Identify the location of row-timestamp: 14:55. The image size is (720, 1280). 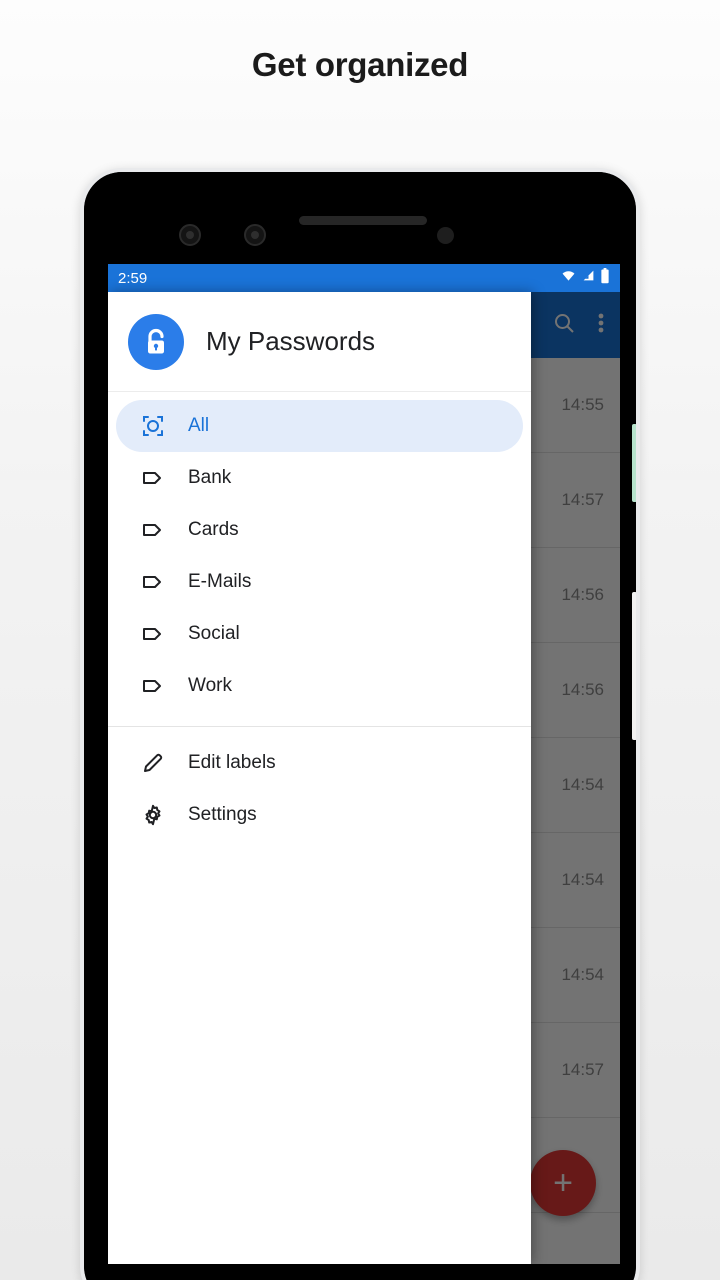
(582, 404).